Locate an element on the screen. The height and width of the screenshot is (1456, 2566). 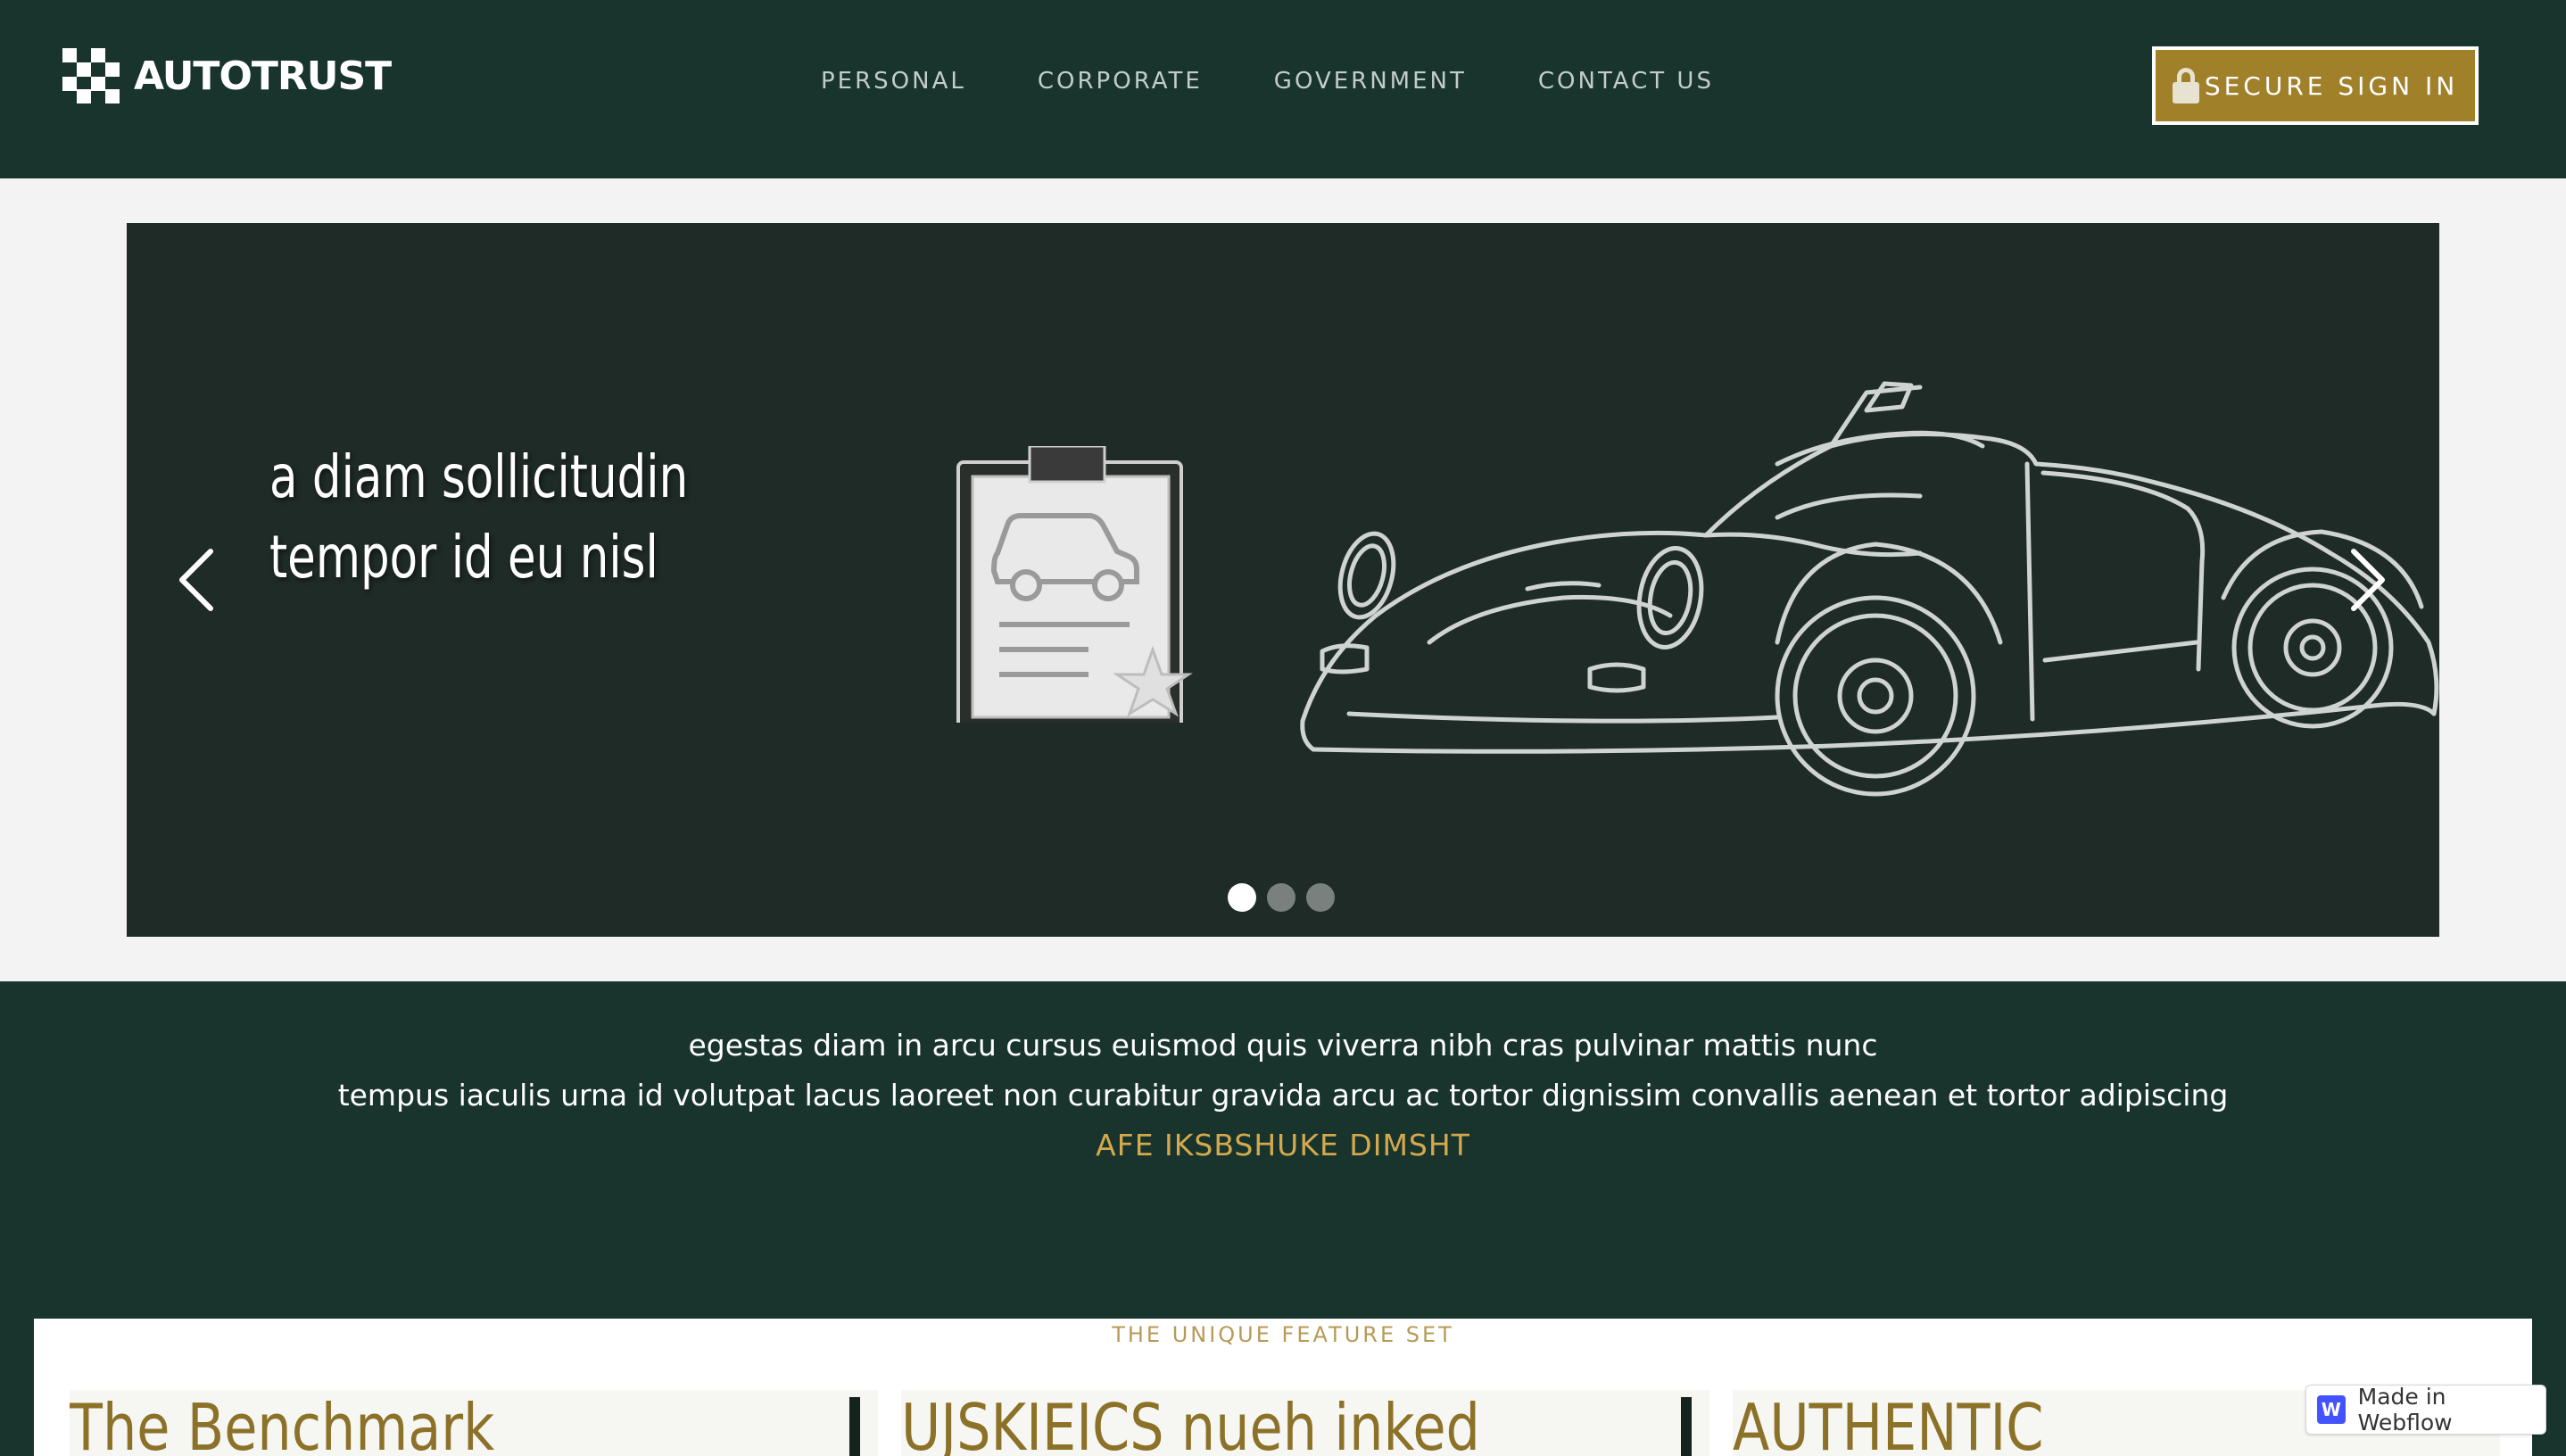
slide-heading-line1: a diam sollicitudin is located at coordinates (479, 477).